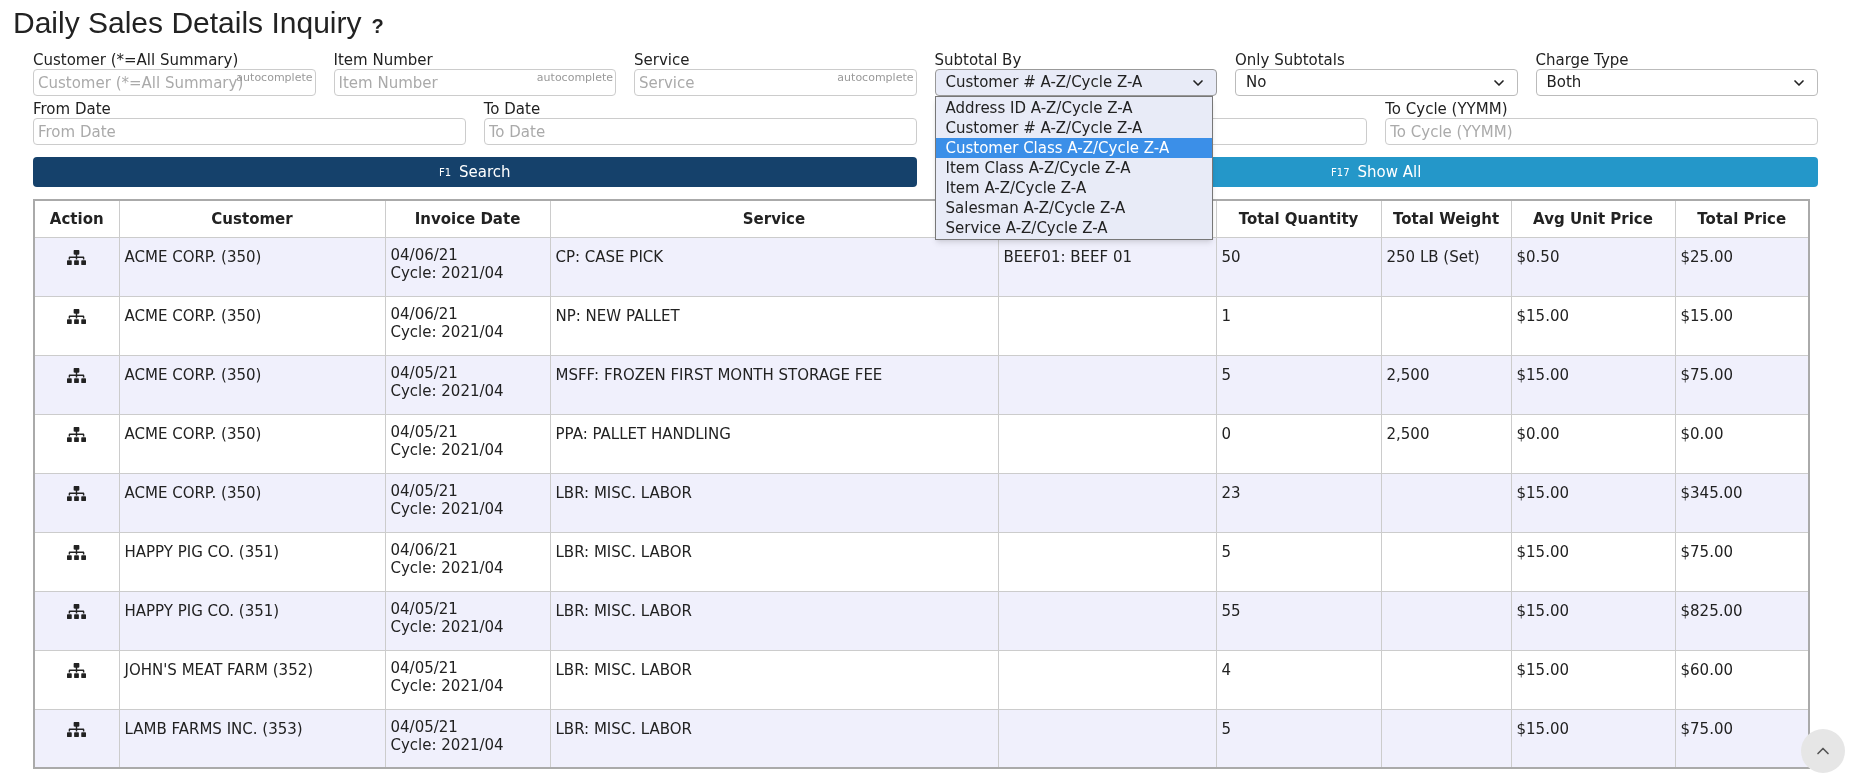 The height and width of the screenshot is (775, 1851). I want to click on column-header: Service, so click(774, 218).